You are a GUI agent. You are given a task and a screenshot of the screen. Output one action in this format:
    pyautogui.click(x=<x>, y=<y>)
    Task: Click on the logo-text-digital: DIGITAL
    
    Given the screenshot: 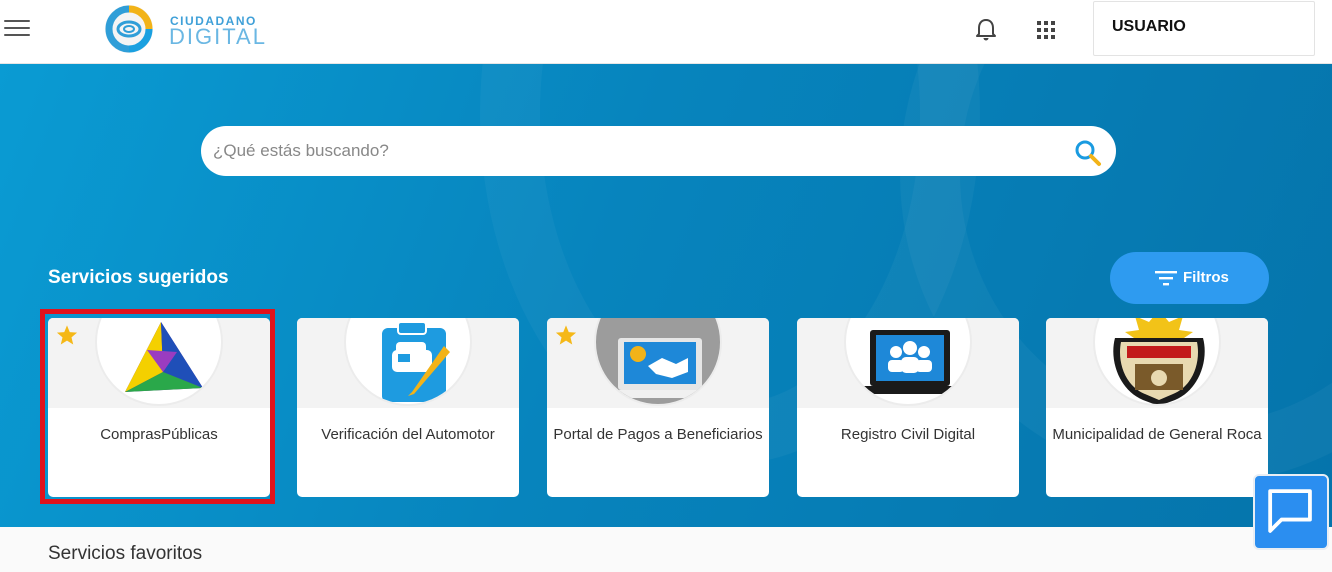 What is the action you would take?
    pyautogui.click(x=218, y=36)
    